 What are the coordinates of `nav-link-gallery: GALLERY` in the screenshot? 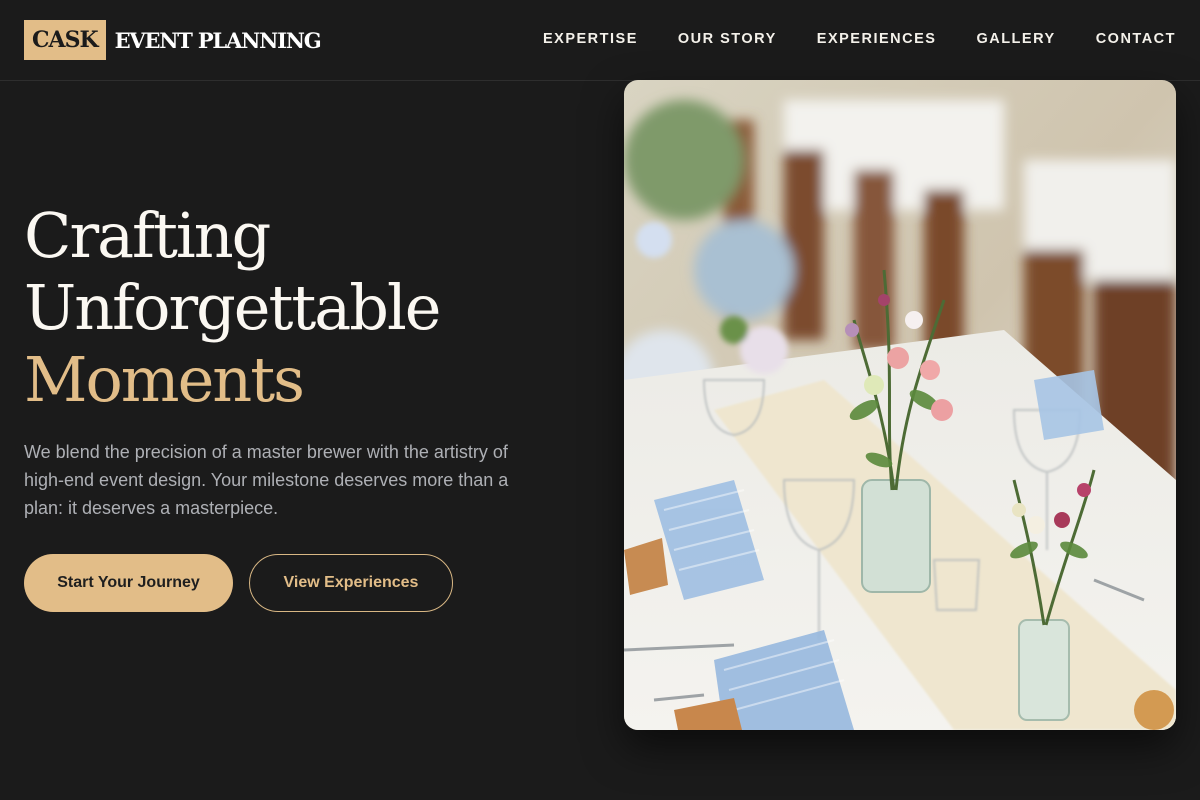 It's located at (1015, 39).